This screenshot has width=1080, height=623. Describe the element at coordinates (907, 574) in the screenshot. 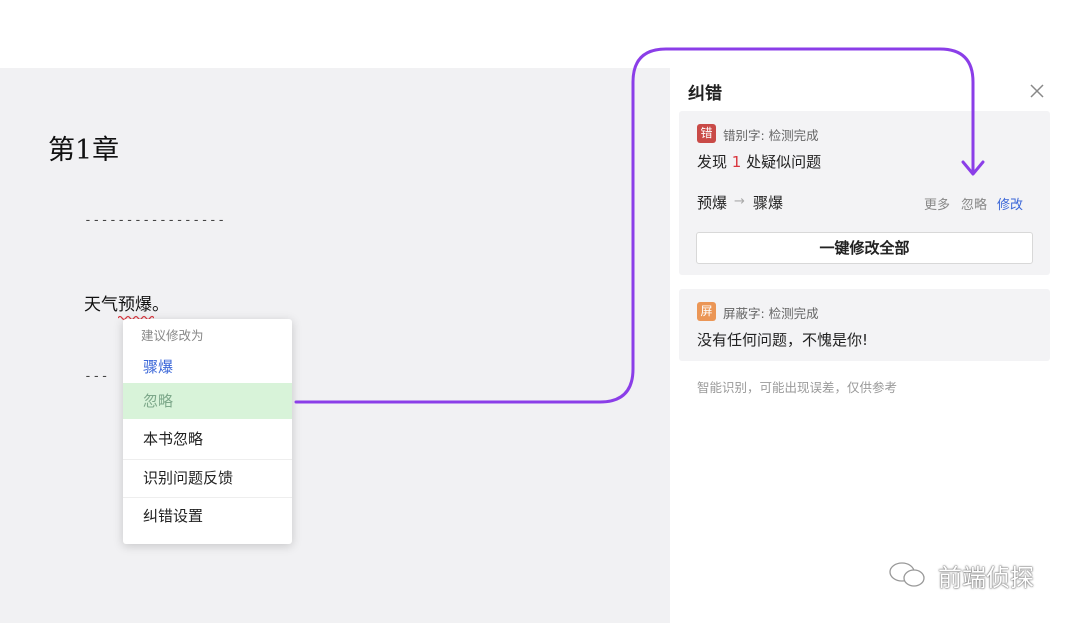

I see `wechat-icon` at that location.